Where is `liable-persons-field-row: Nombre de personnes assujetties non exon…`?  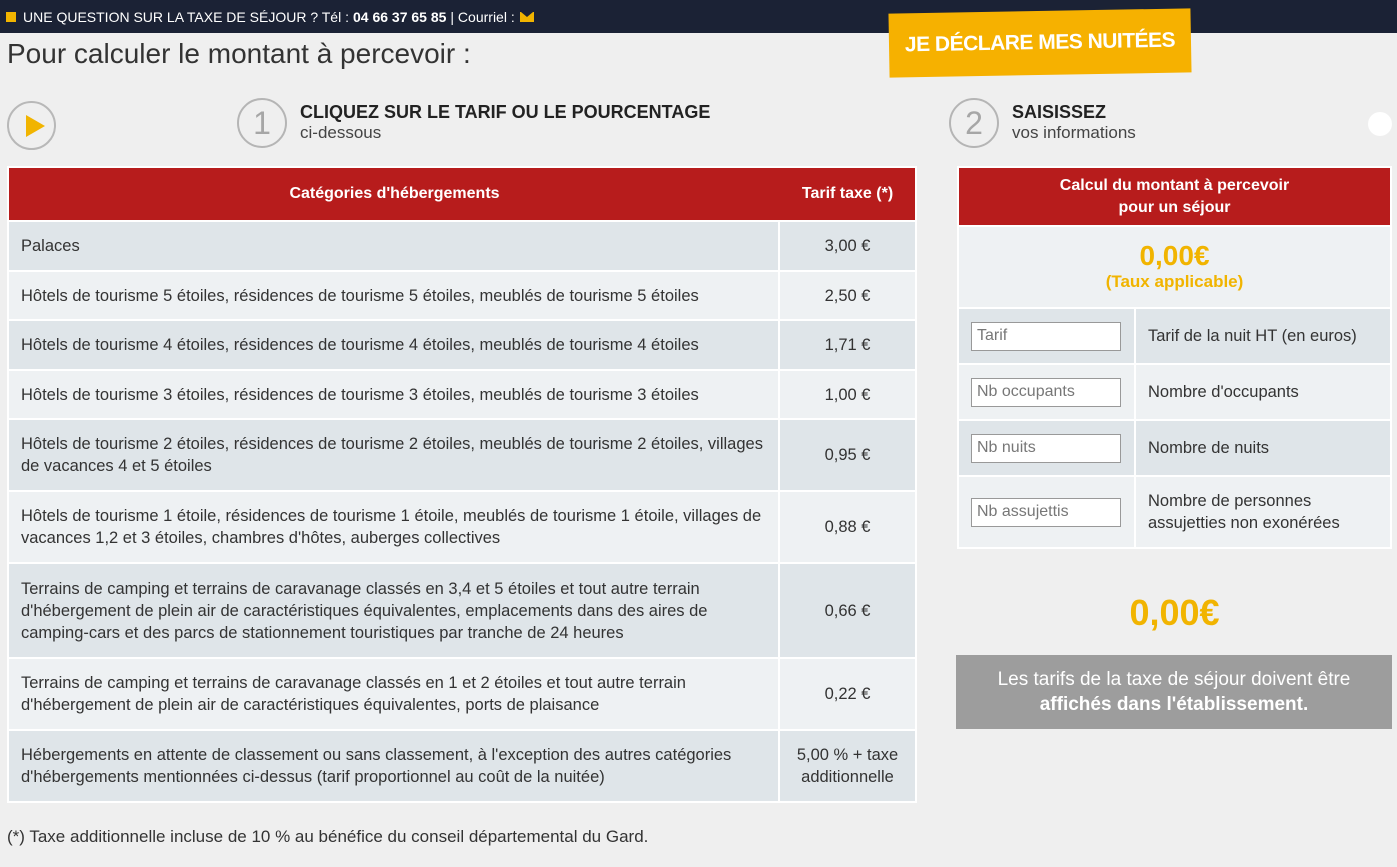 liable-persons-field-row: Nombre de personnes assujetties non exon… is located at coordinates (1174, 511).